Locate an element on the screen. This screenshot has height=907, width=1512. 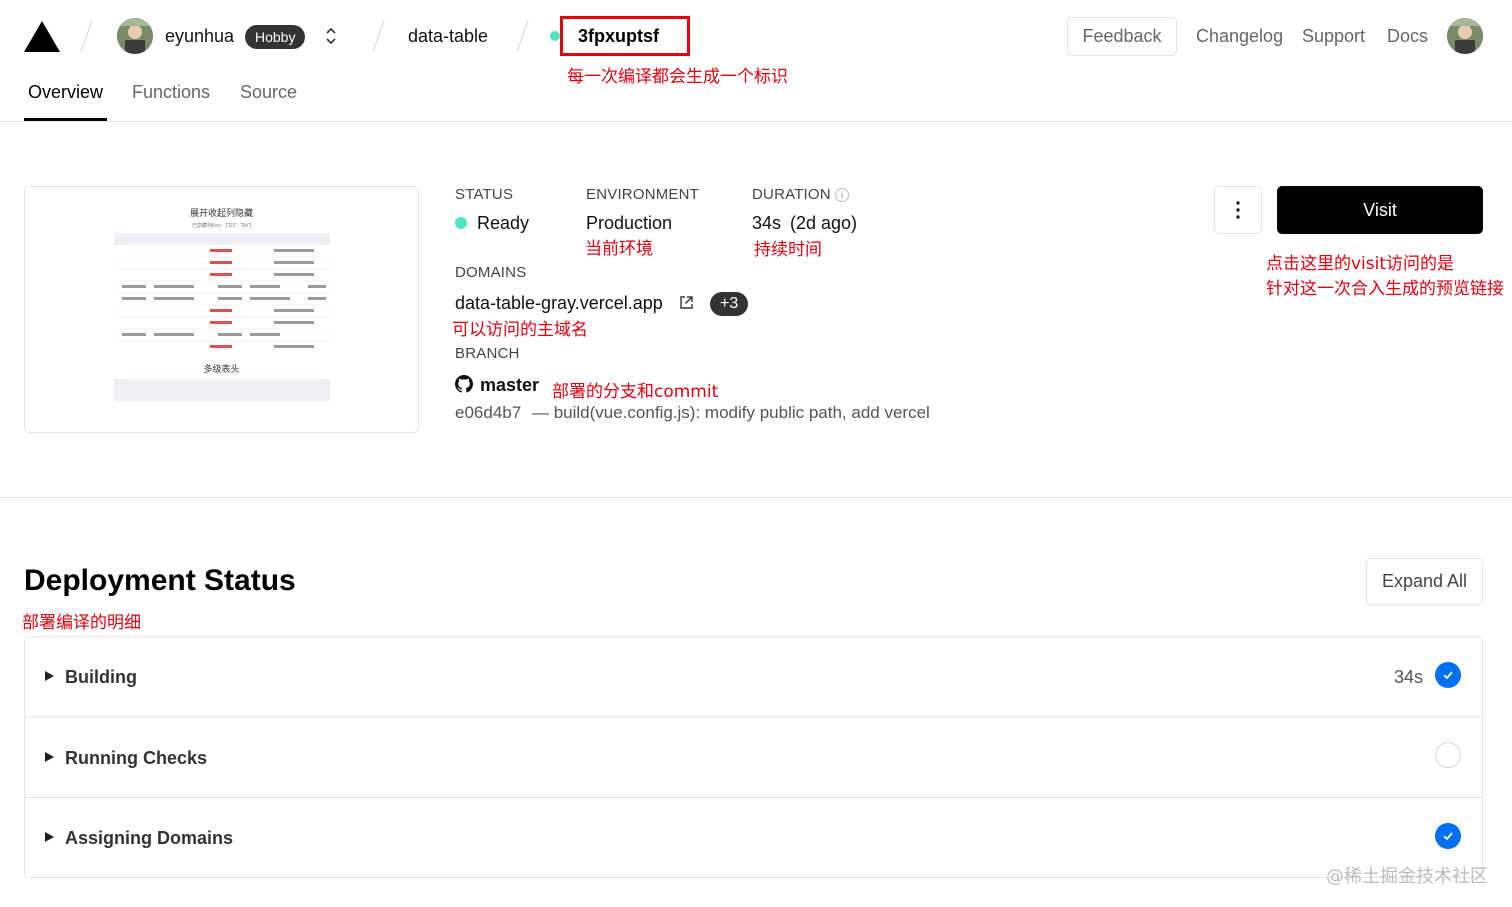
github-icon is located at coordinates (464, 386).